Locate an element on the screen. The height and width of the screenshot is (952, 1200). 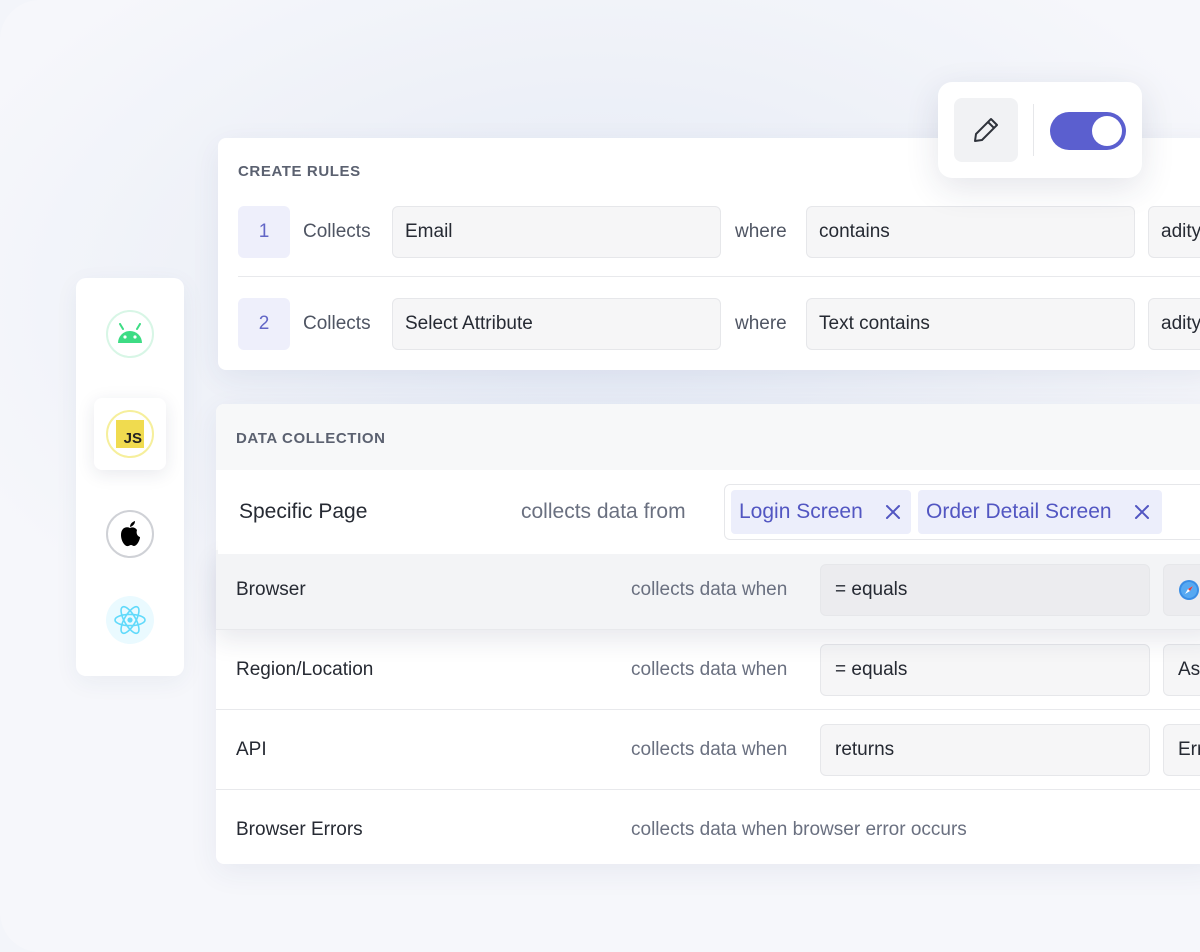
rule-toolbar is located at coordinates (1040, 130).